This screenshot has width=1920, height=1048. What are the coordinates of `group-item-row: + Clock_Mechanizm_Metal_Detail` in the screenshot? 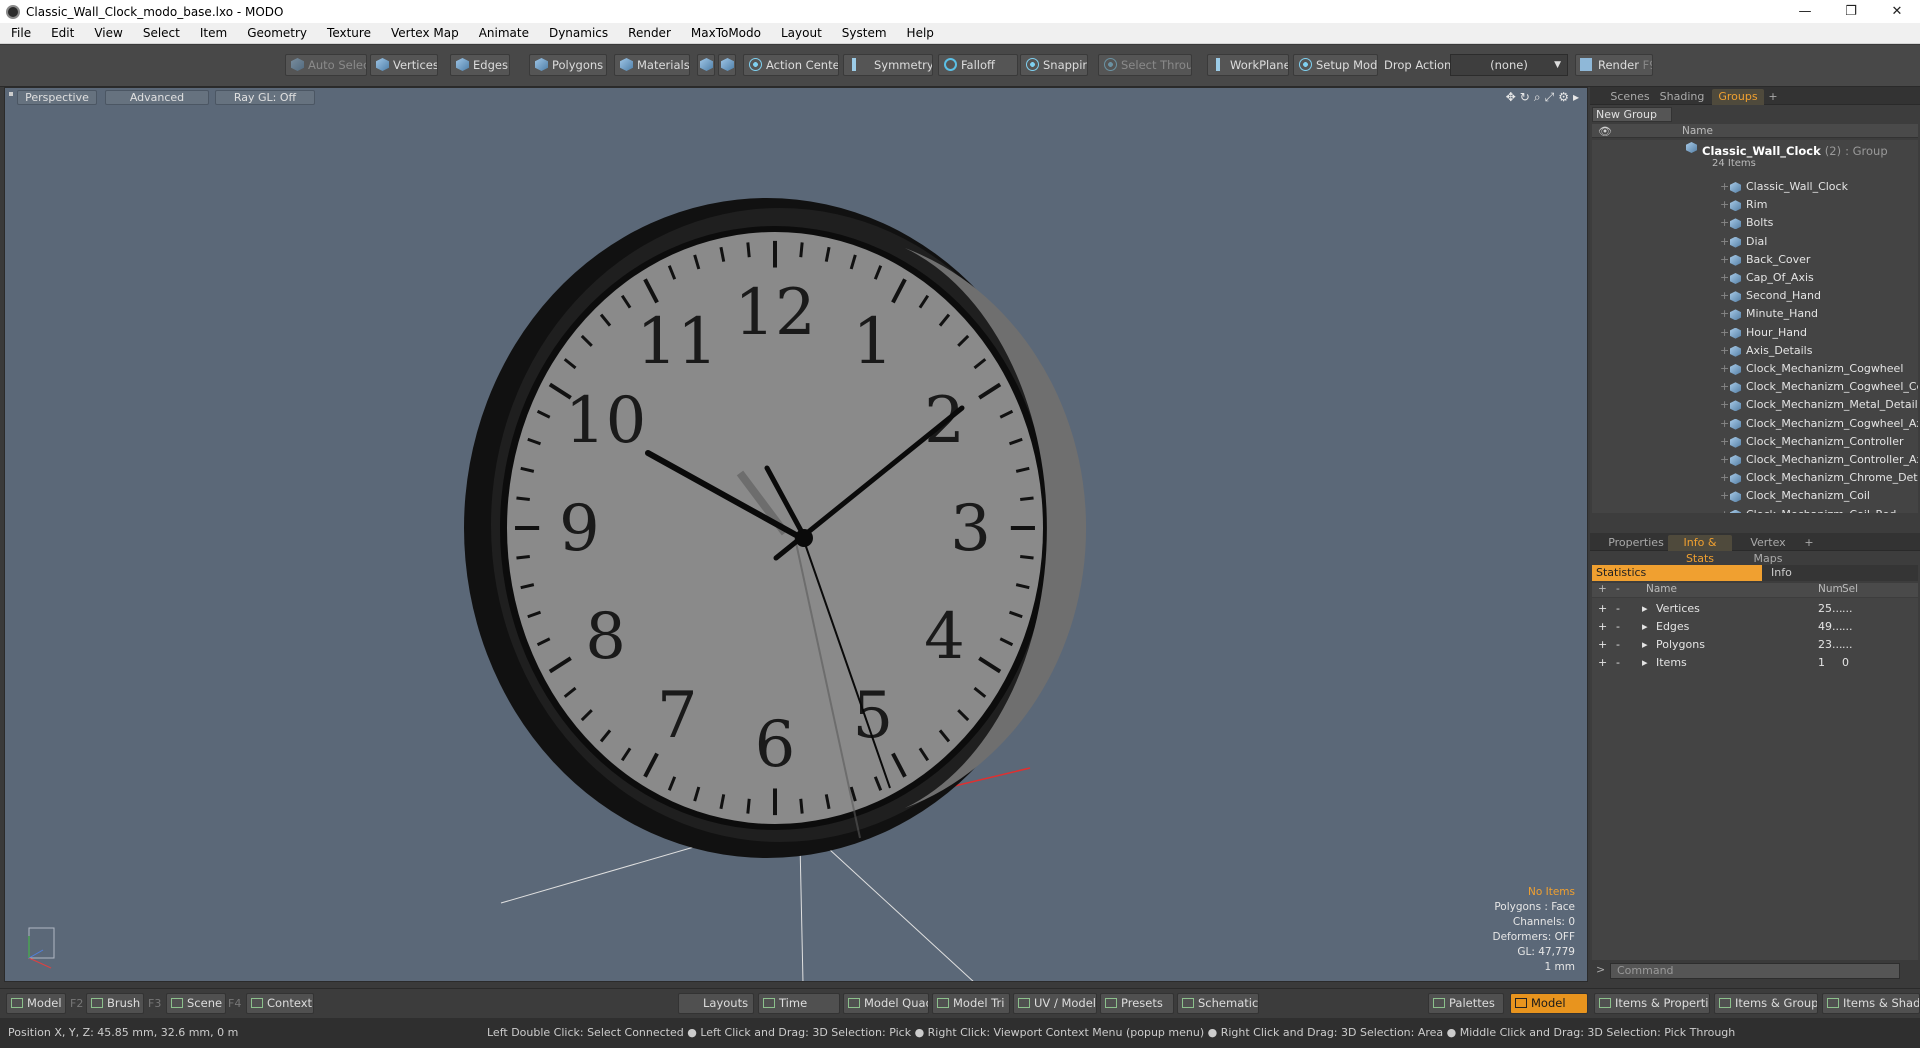 It's located at (1755, 405).